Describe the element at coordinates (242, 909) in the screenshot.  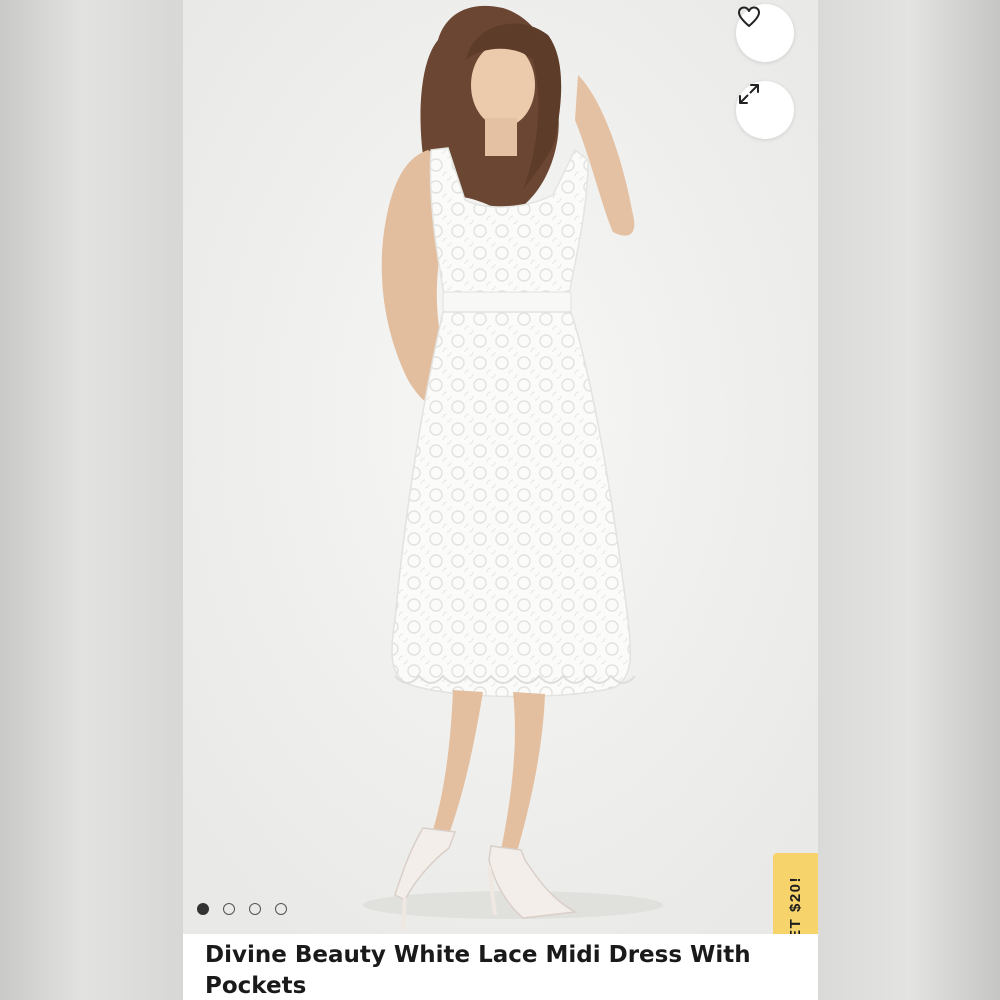
I see `carousel-indicator` at that location.